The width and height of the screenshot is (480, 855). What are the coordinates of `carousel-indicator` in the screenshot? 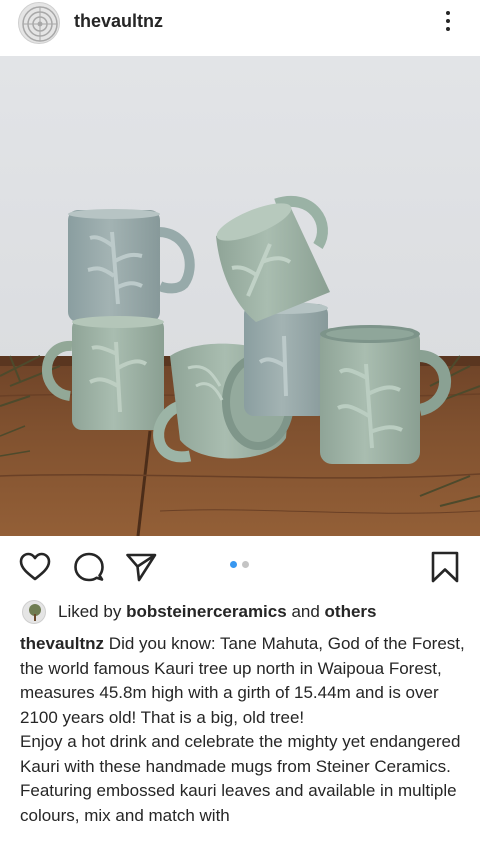 It's located at (241, 565).